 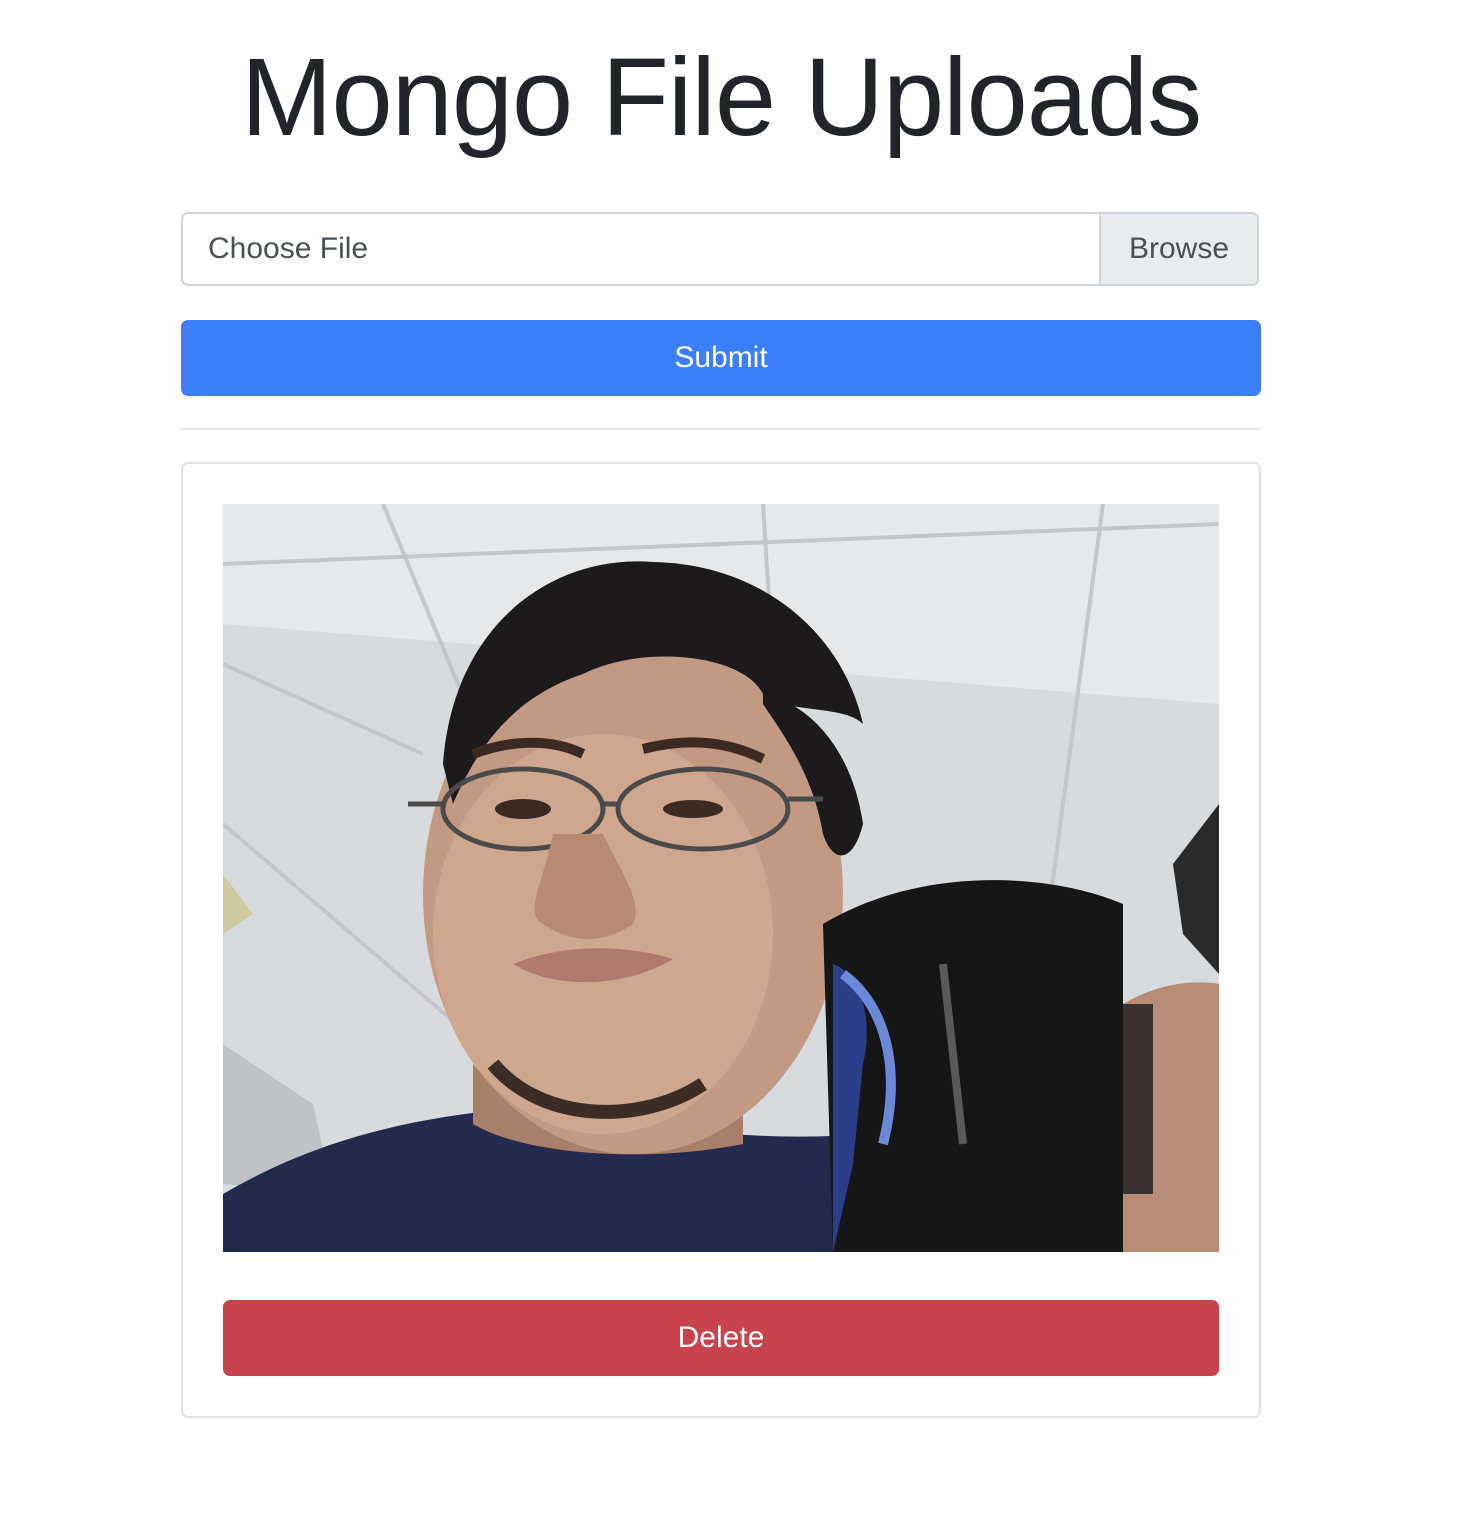 I want to click on file-input: Choose File Browse, so click(x=720, y=249).